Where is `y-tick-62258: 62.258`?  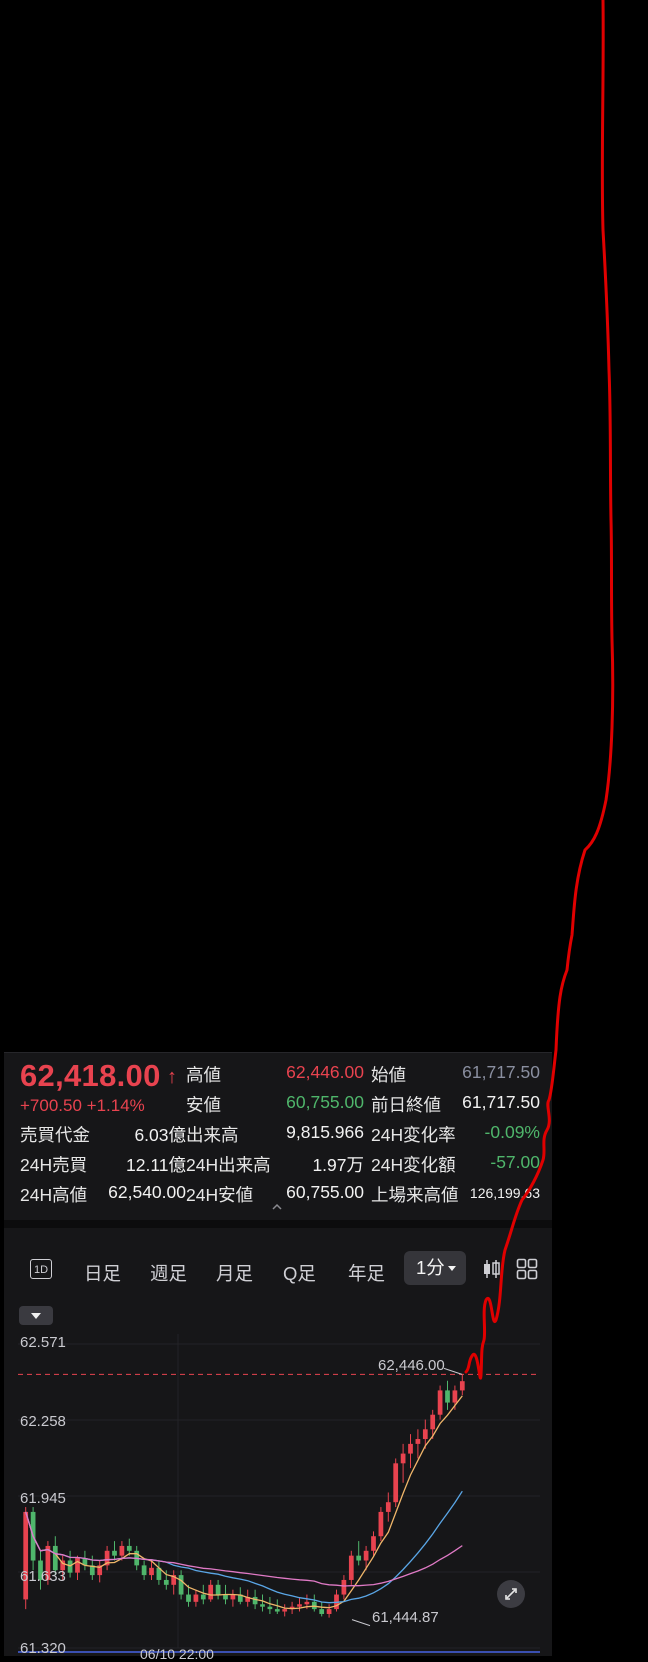
y-tick-62258: 62.258 is located at coordinates (43, 1421).